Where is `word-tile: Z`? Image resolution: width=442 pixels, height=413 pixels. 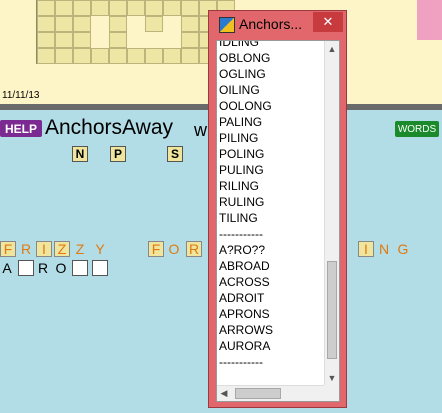 word-tile: Z is located at coordinates (62, 249).